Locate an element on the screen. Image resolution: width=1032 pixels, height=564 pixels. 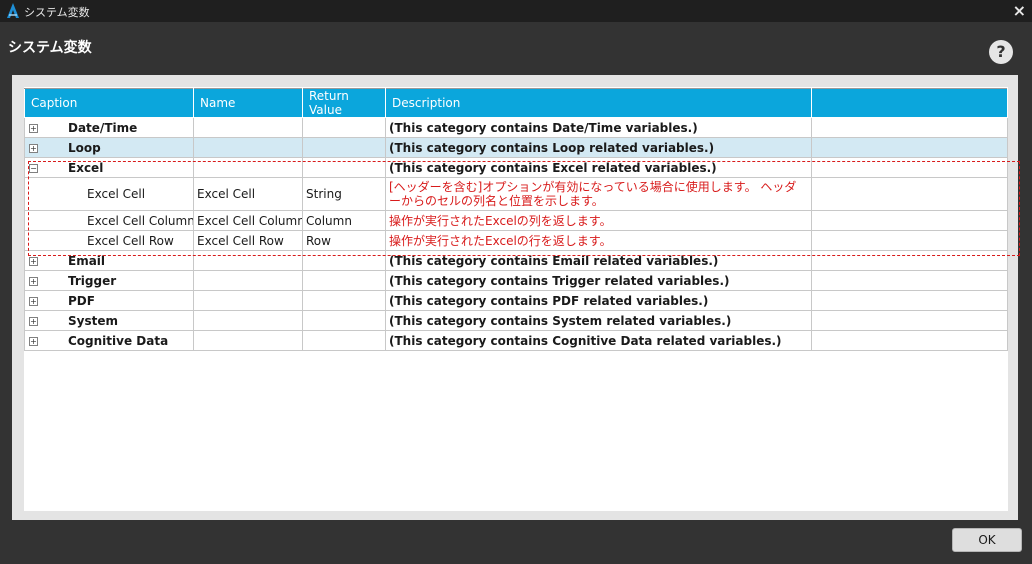
column-header-name: Name is located at coordinates (248, 103).